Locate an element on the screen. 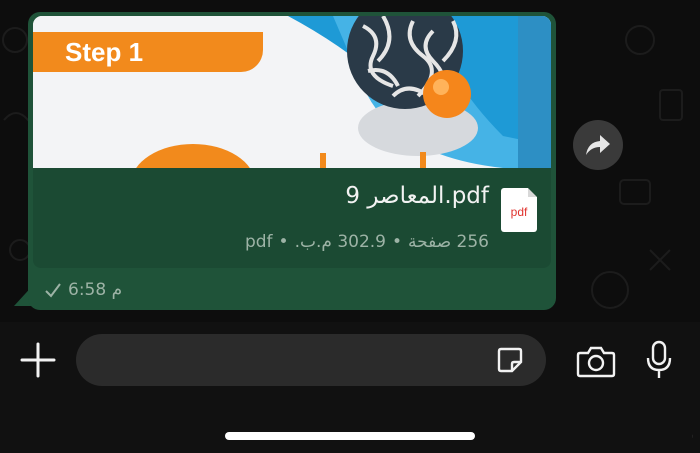  step-label: Step 1 is located at coordinates (104, 52).